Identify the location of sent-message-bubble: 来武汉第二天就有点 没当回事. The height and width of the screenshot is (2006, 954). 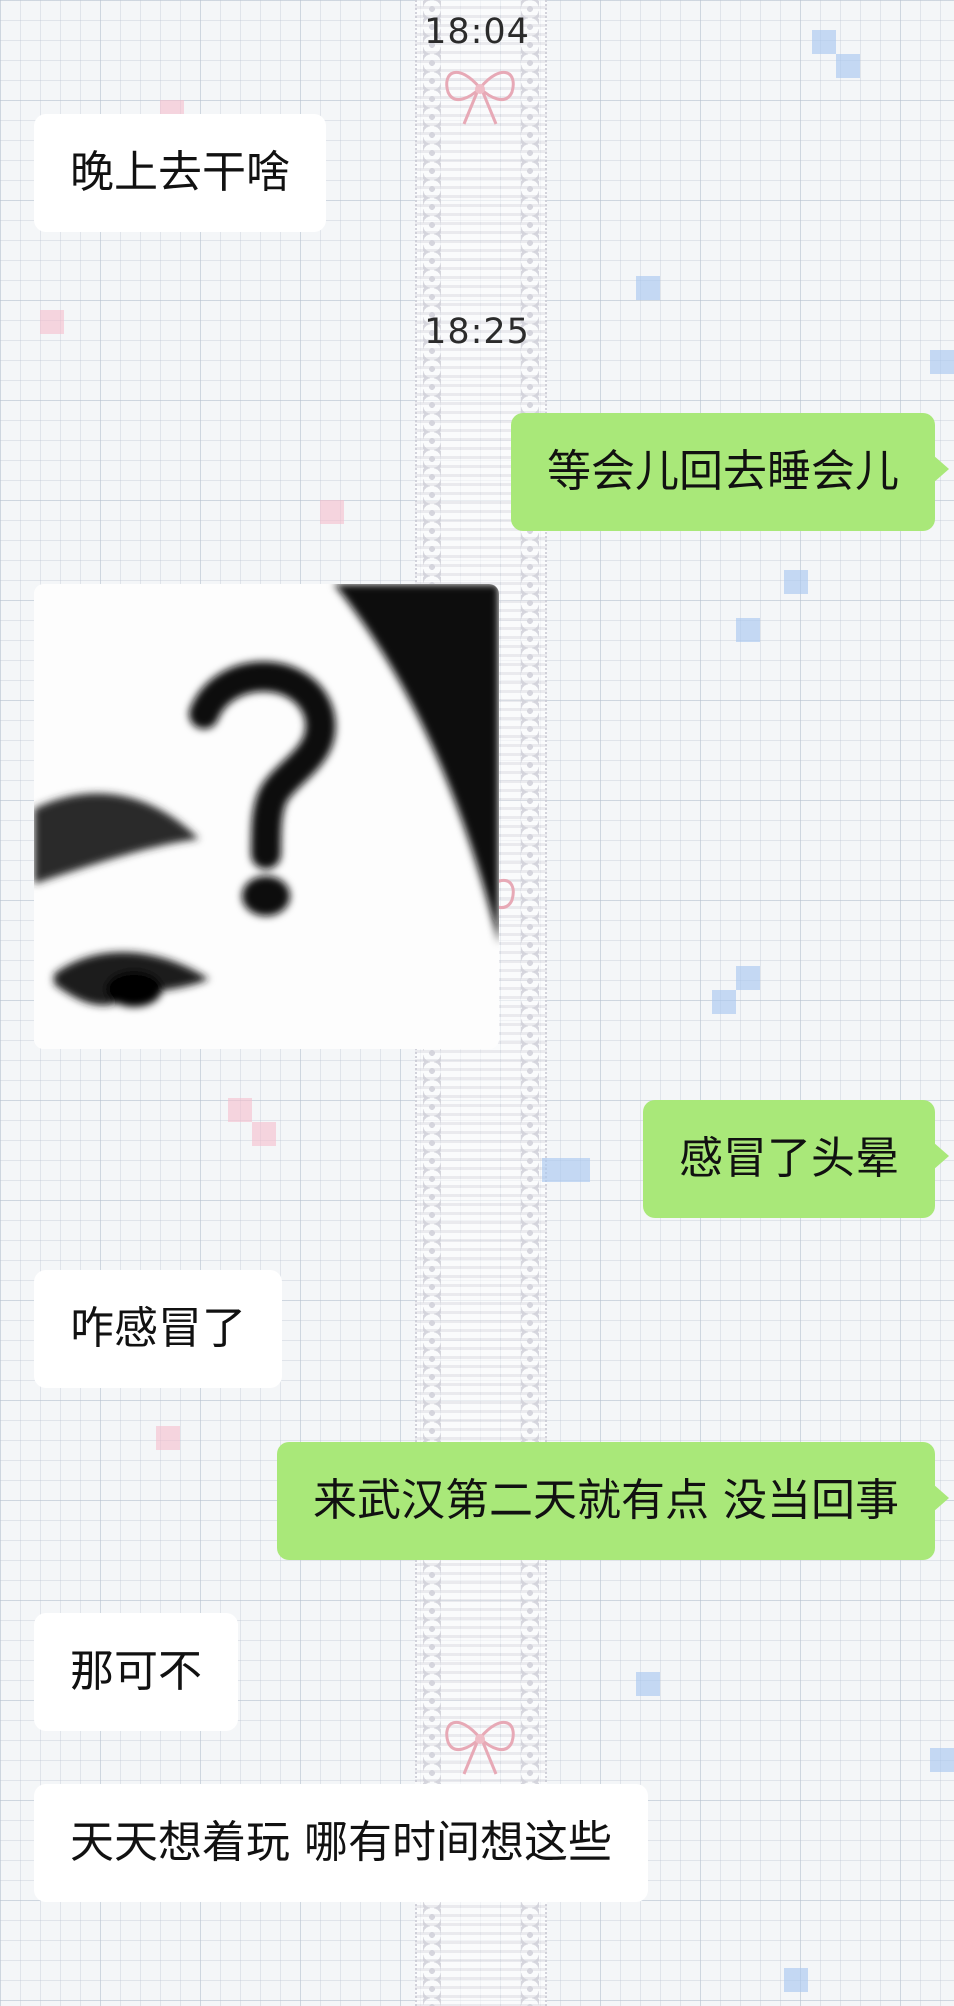
(613, 1501).